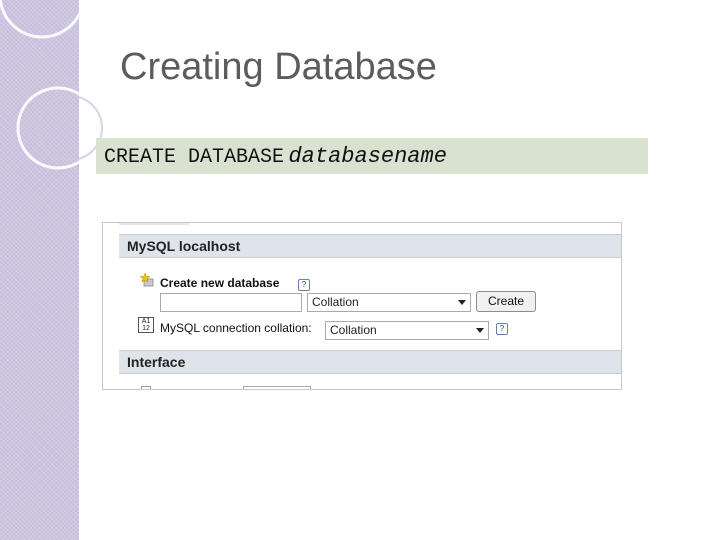 The height and width of the screenshot is (540, 720). I want to click on connection-collation-value: Collation, so click(353, 330).